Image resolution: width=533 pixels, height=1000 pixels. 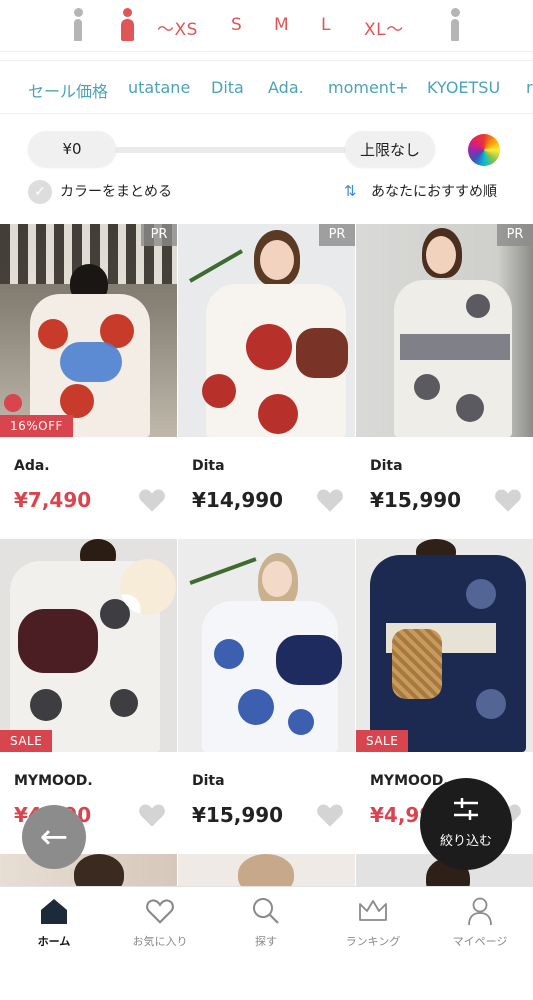 What do you see at coordinates (72, 149) in the screenshot?
I see `price-min-handle: ¥0` at bounding box center [72, 149].